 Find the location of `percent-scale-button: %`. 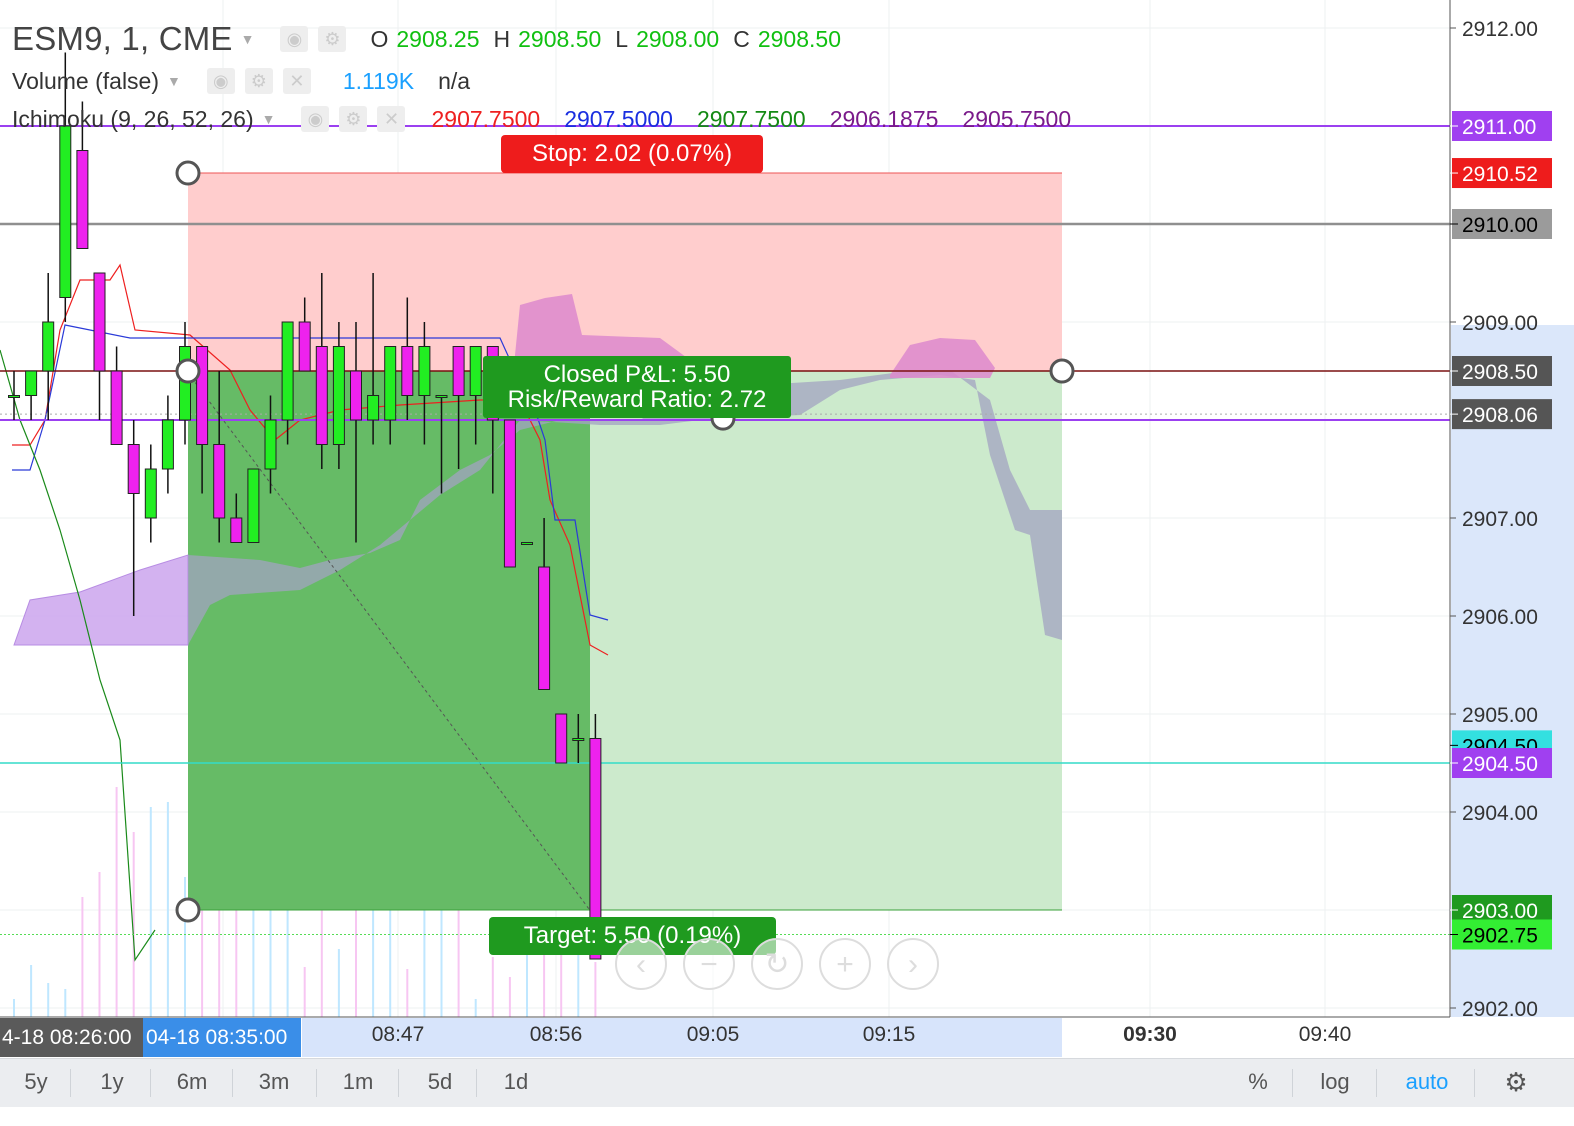

percent-scale-button: % is located at coordinates (1258, 1083).